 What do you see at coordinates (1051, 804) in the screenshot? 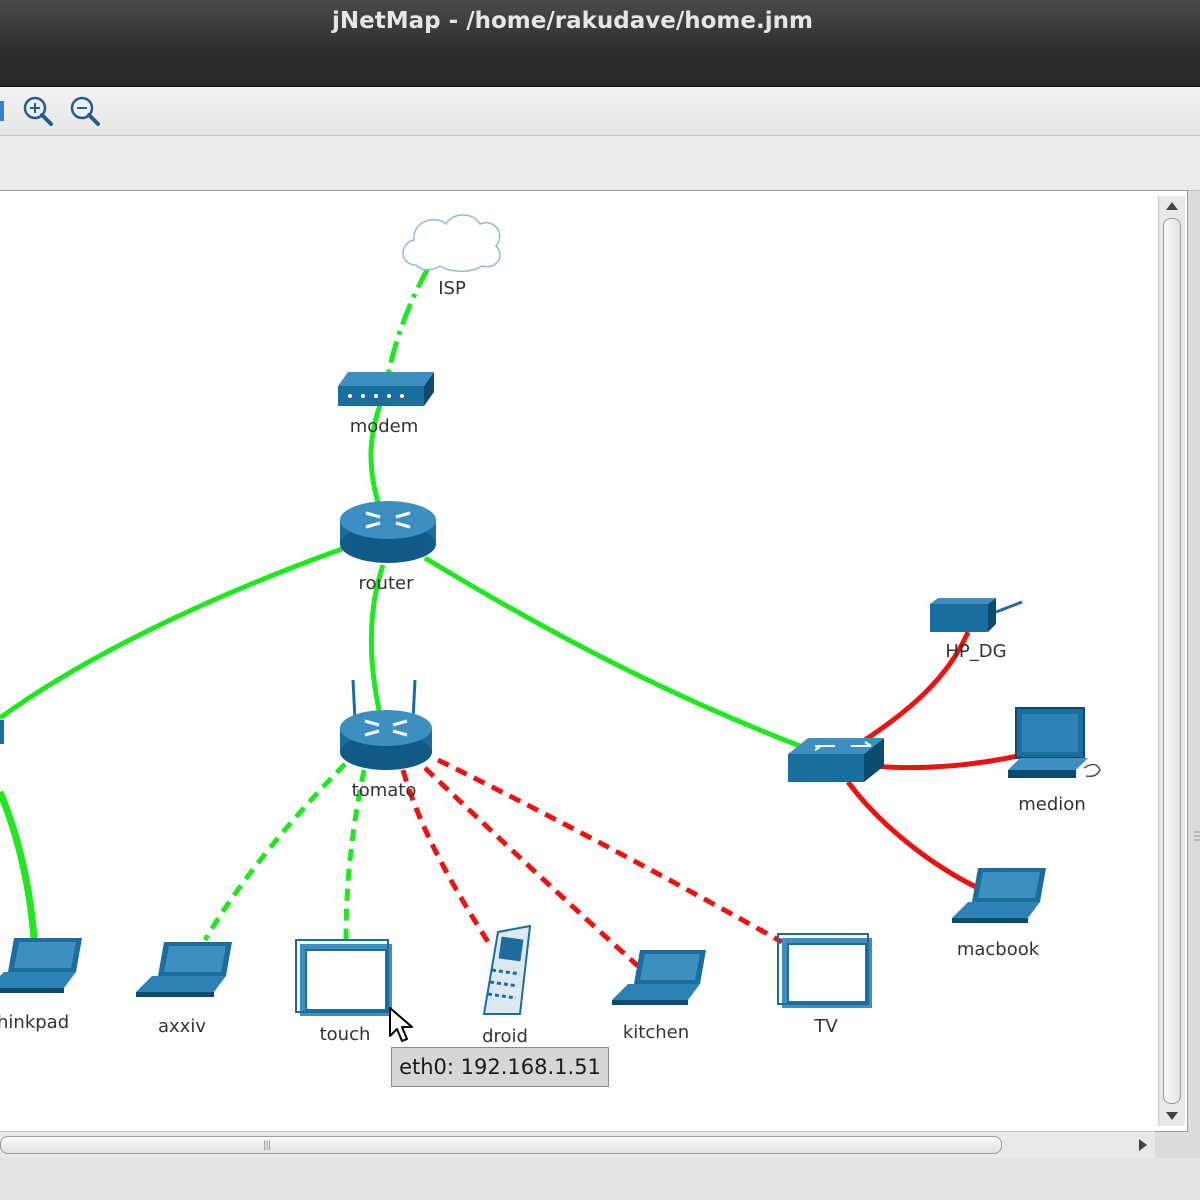
I see `node-label-medion: medion` at bounding box center [1051, 804].